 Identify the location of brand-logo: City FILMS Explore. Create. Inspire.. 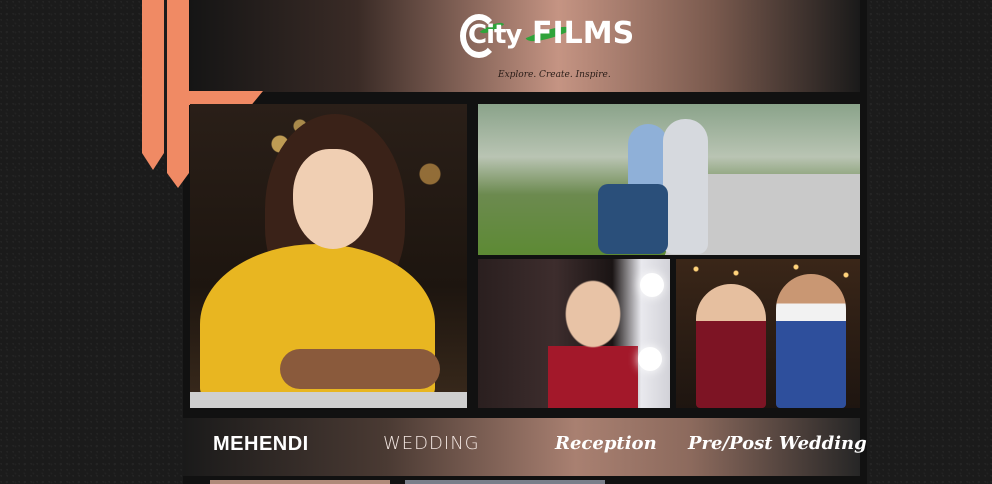
(547, 46).